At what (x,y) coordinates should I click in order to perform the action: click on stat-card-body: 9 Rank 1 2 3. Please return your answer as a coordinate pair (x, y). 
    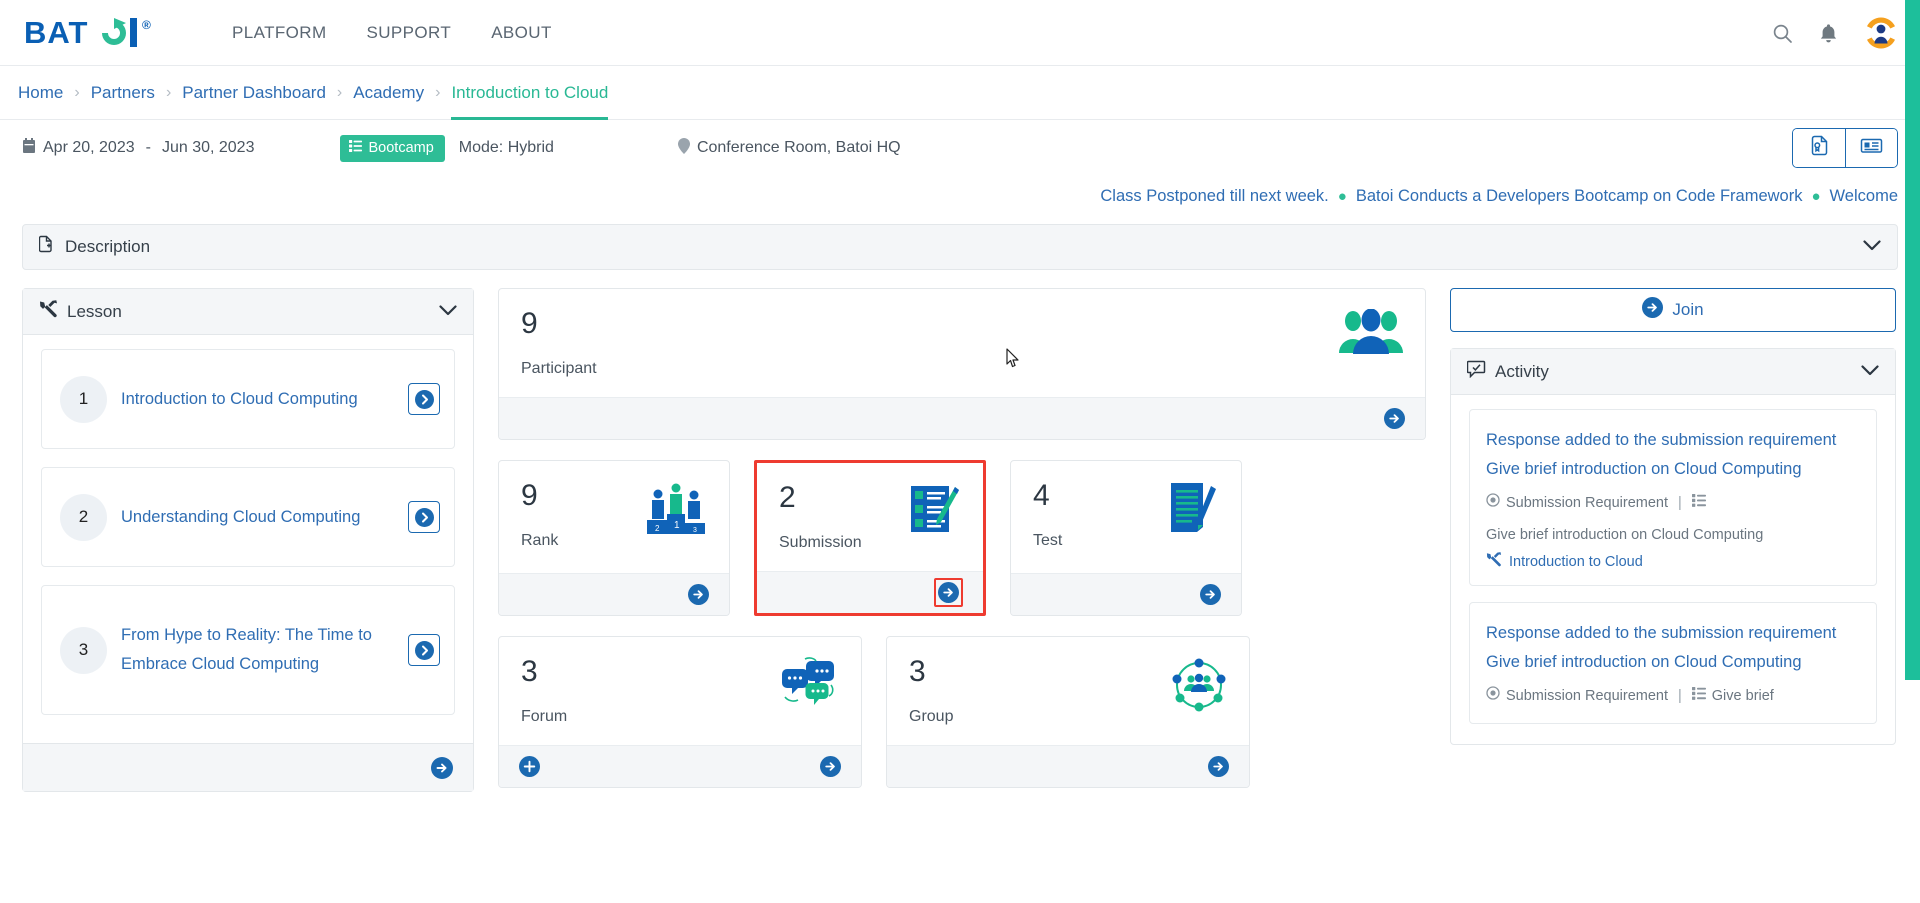
    Looking at the image, I should click on (614, 517).